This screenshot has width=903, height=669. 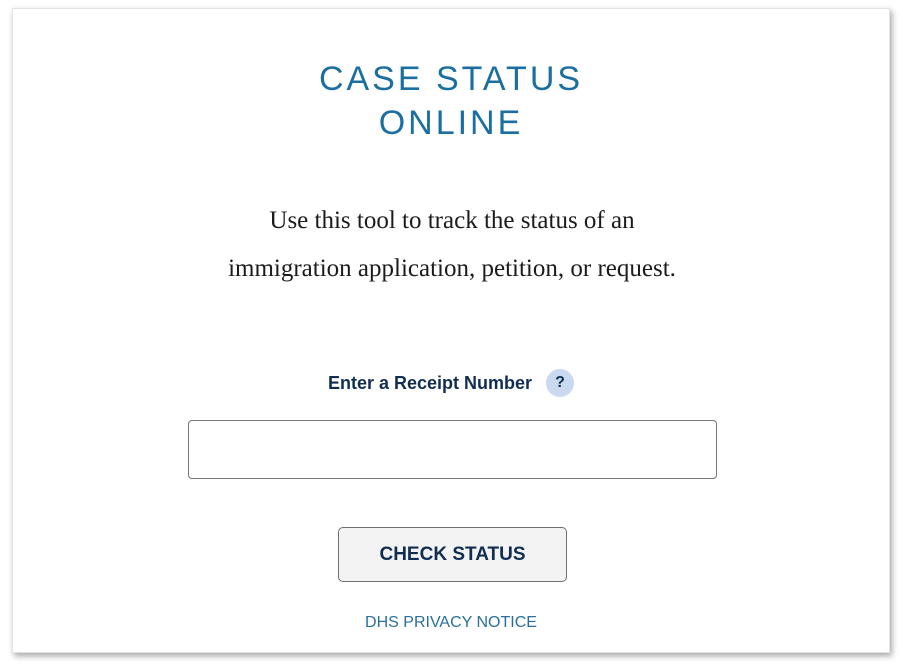 What do you see at coordinates (452, 554) in the screenshot?
I see `check-status-button: CHECK STATUS` at bounding box center [452, 554].